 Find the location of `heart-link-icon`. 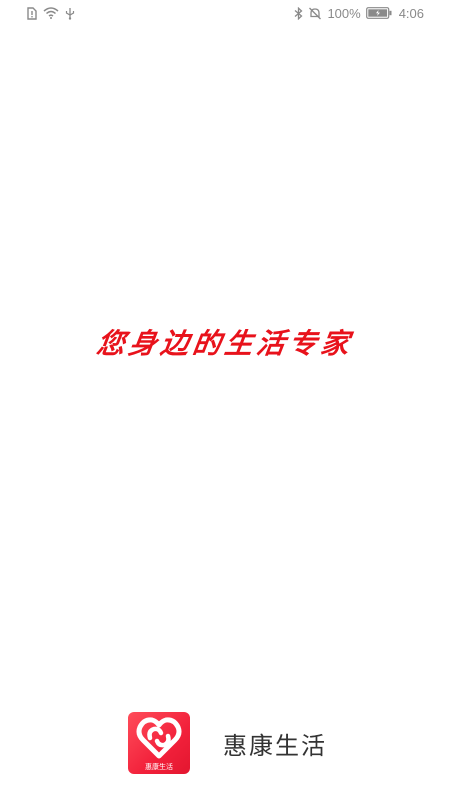

heart-link-icon is located at coordinates (159, 738).